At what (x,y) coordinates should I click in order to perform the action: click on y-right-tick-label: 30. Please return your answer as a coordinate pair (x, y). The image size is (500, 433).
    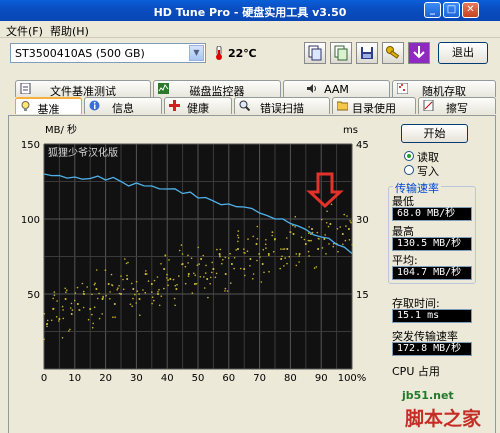
    Looking at the image, I should click on (362, 220).